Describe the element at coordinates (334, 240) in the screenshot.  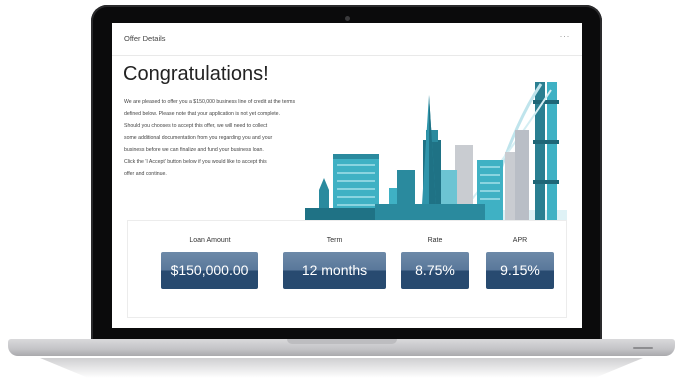
I see `term-label: Term` at that location.